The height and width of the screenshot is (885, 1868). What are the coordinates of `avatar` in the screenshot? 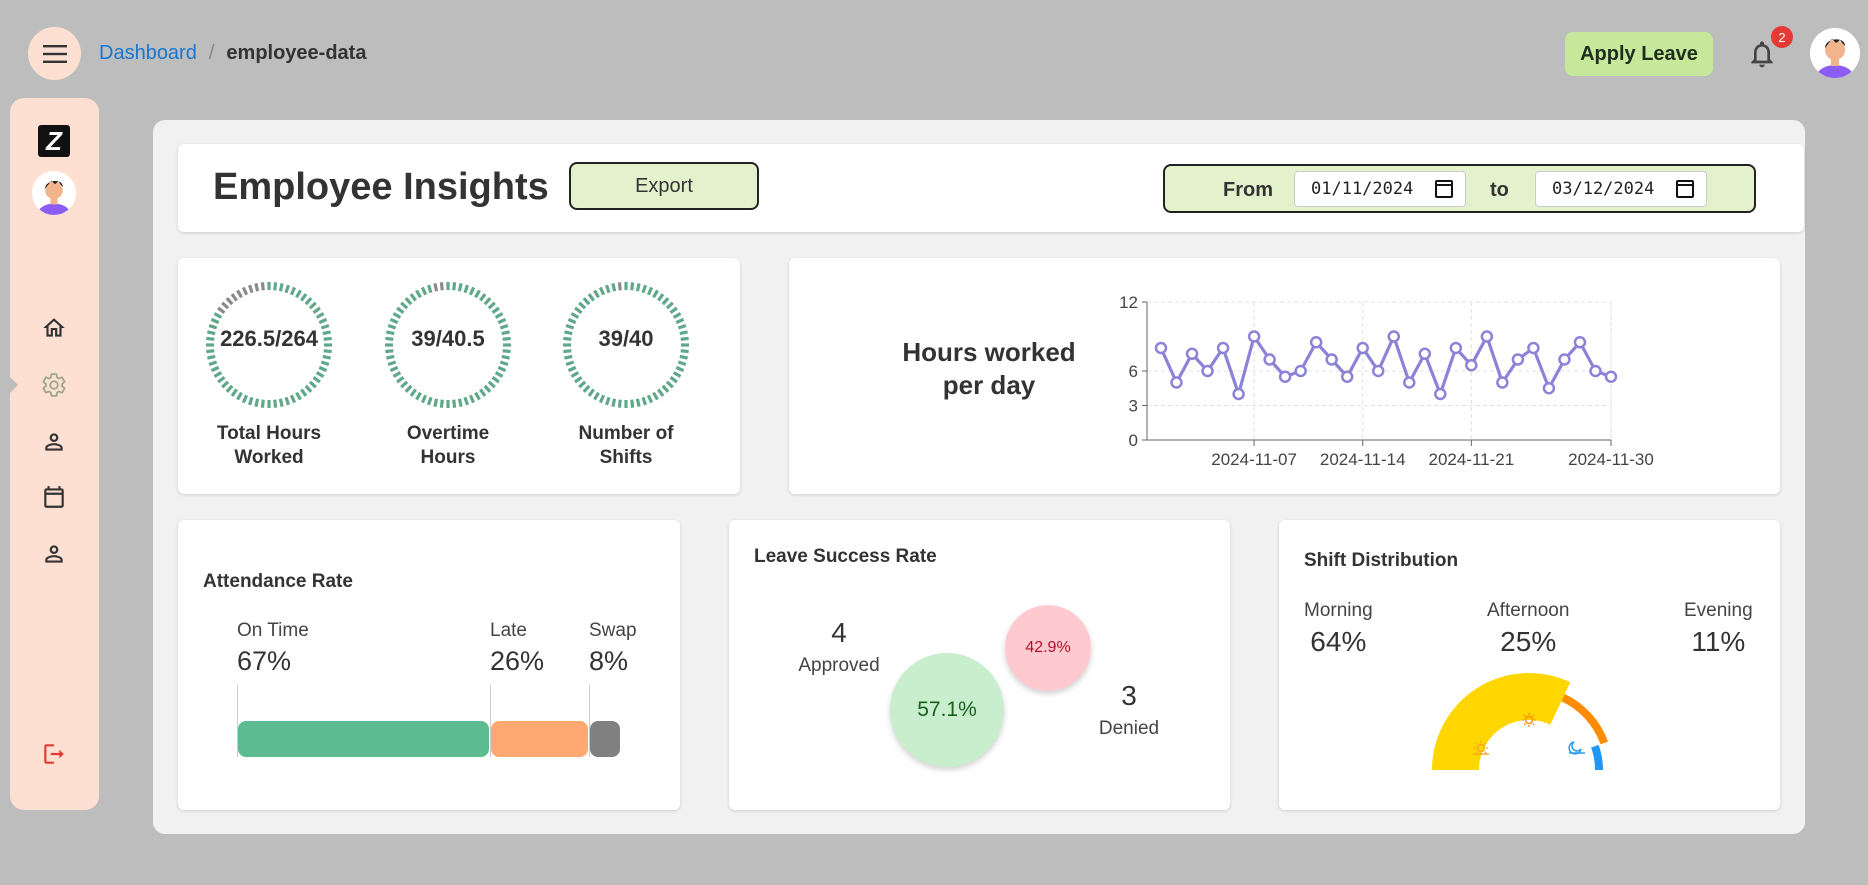 It's located at (1835, 53).